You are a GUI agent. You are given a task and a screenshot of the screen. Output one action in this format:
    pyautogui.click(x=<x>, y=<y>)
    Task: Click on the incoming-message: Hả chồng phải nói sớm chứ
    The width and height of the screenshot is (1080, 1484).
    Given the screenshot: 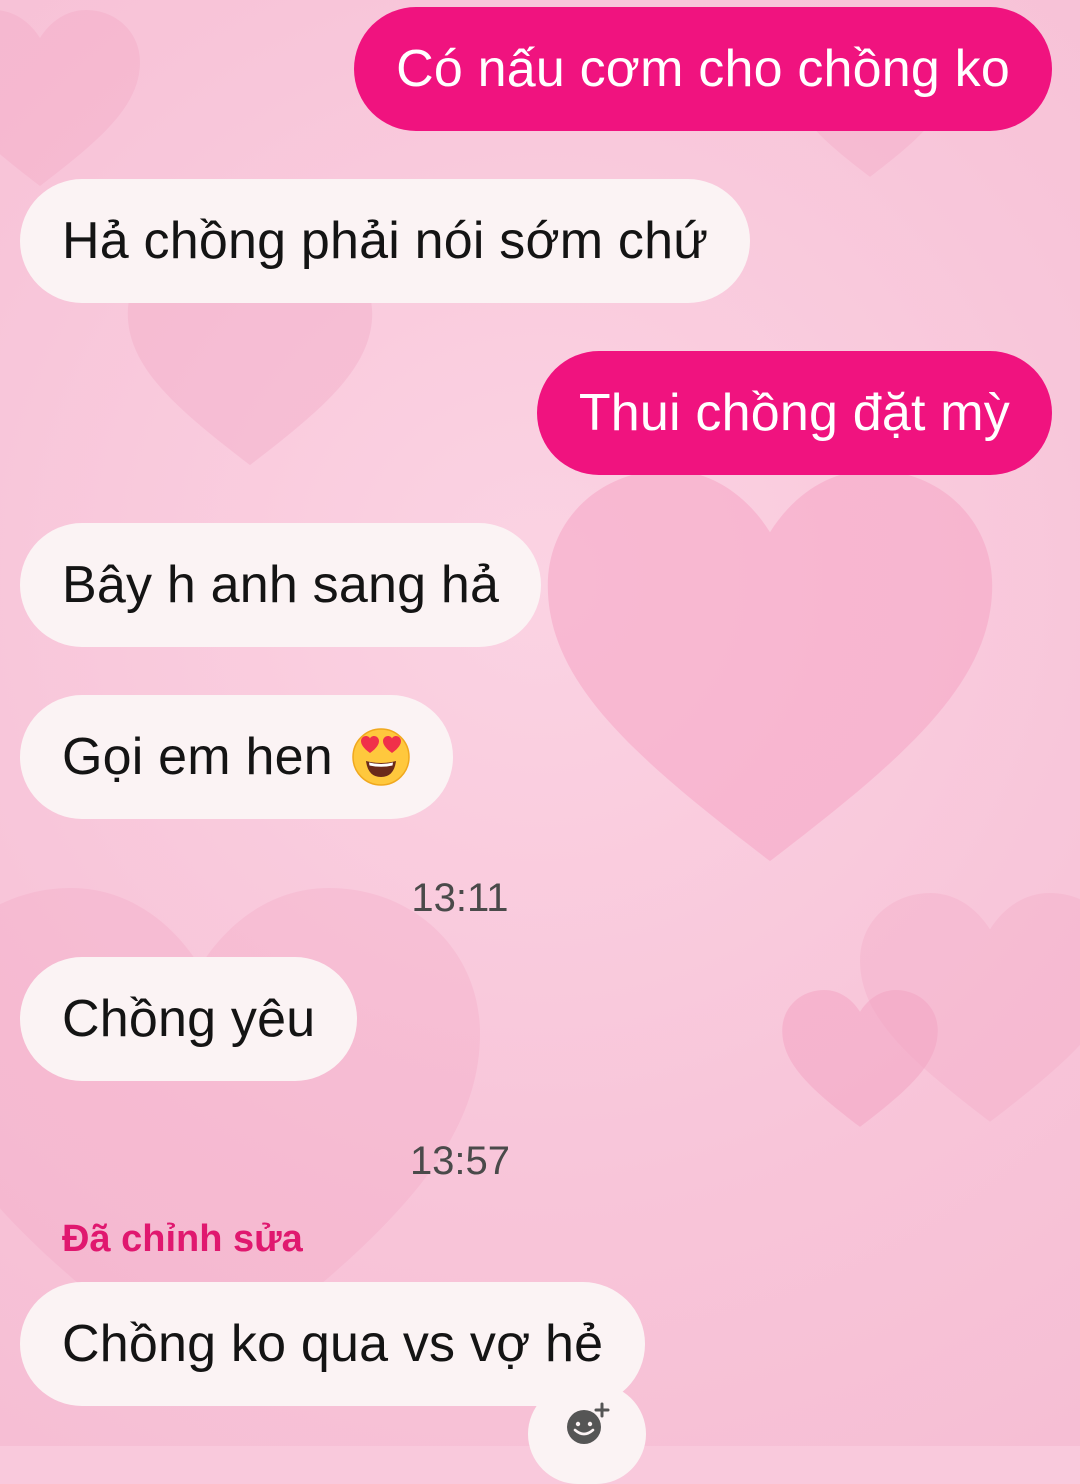 What is the action you would take?
    pyautogui.click(x=385, y=241)
    